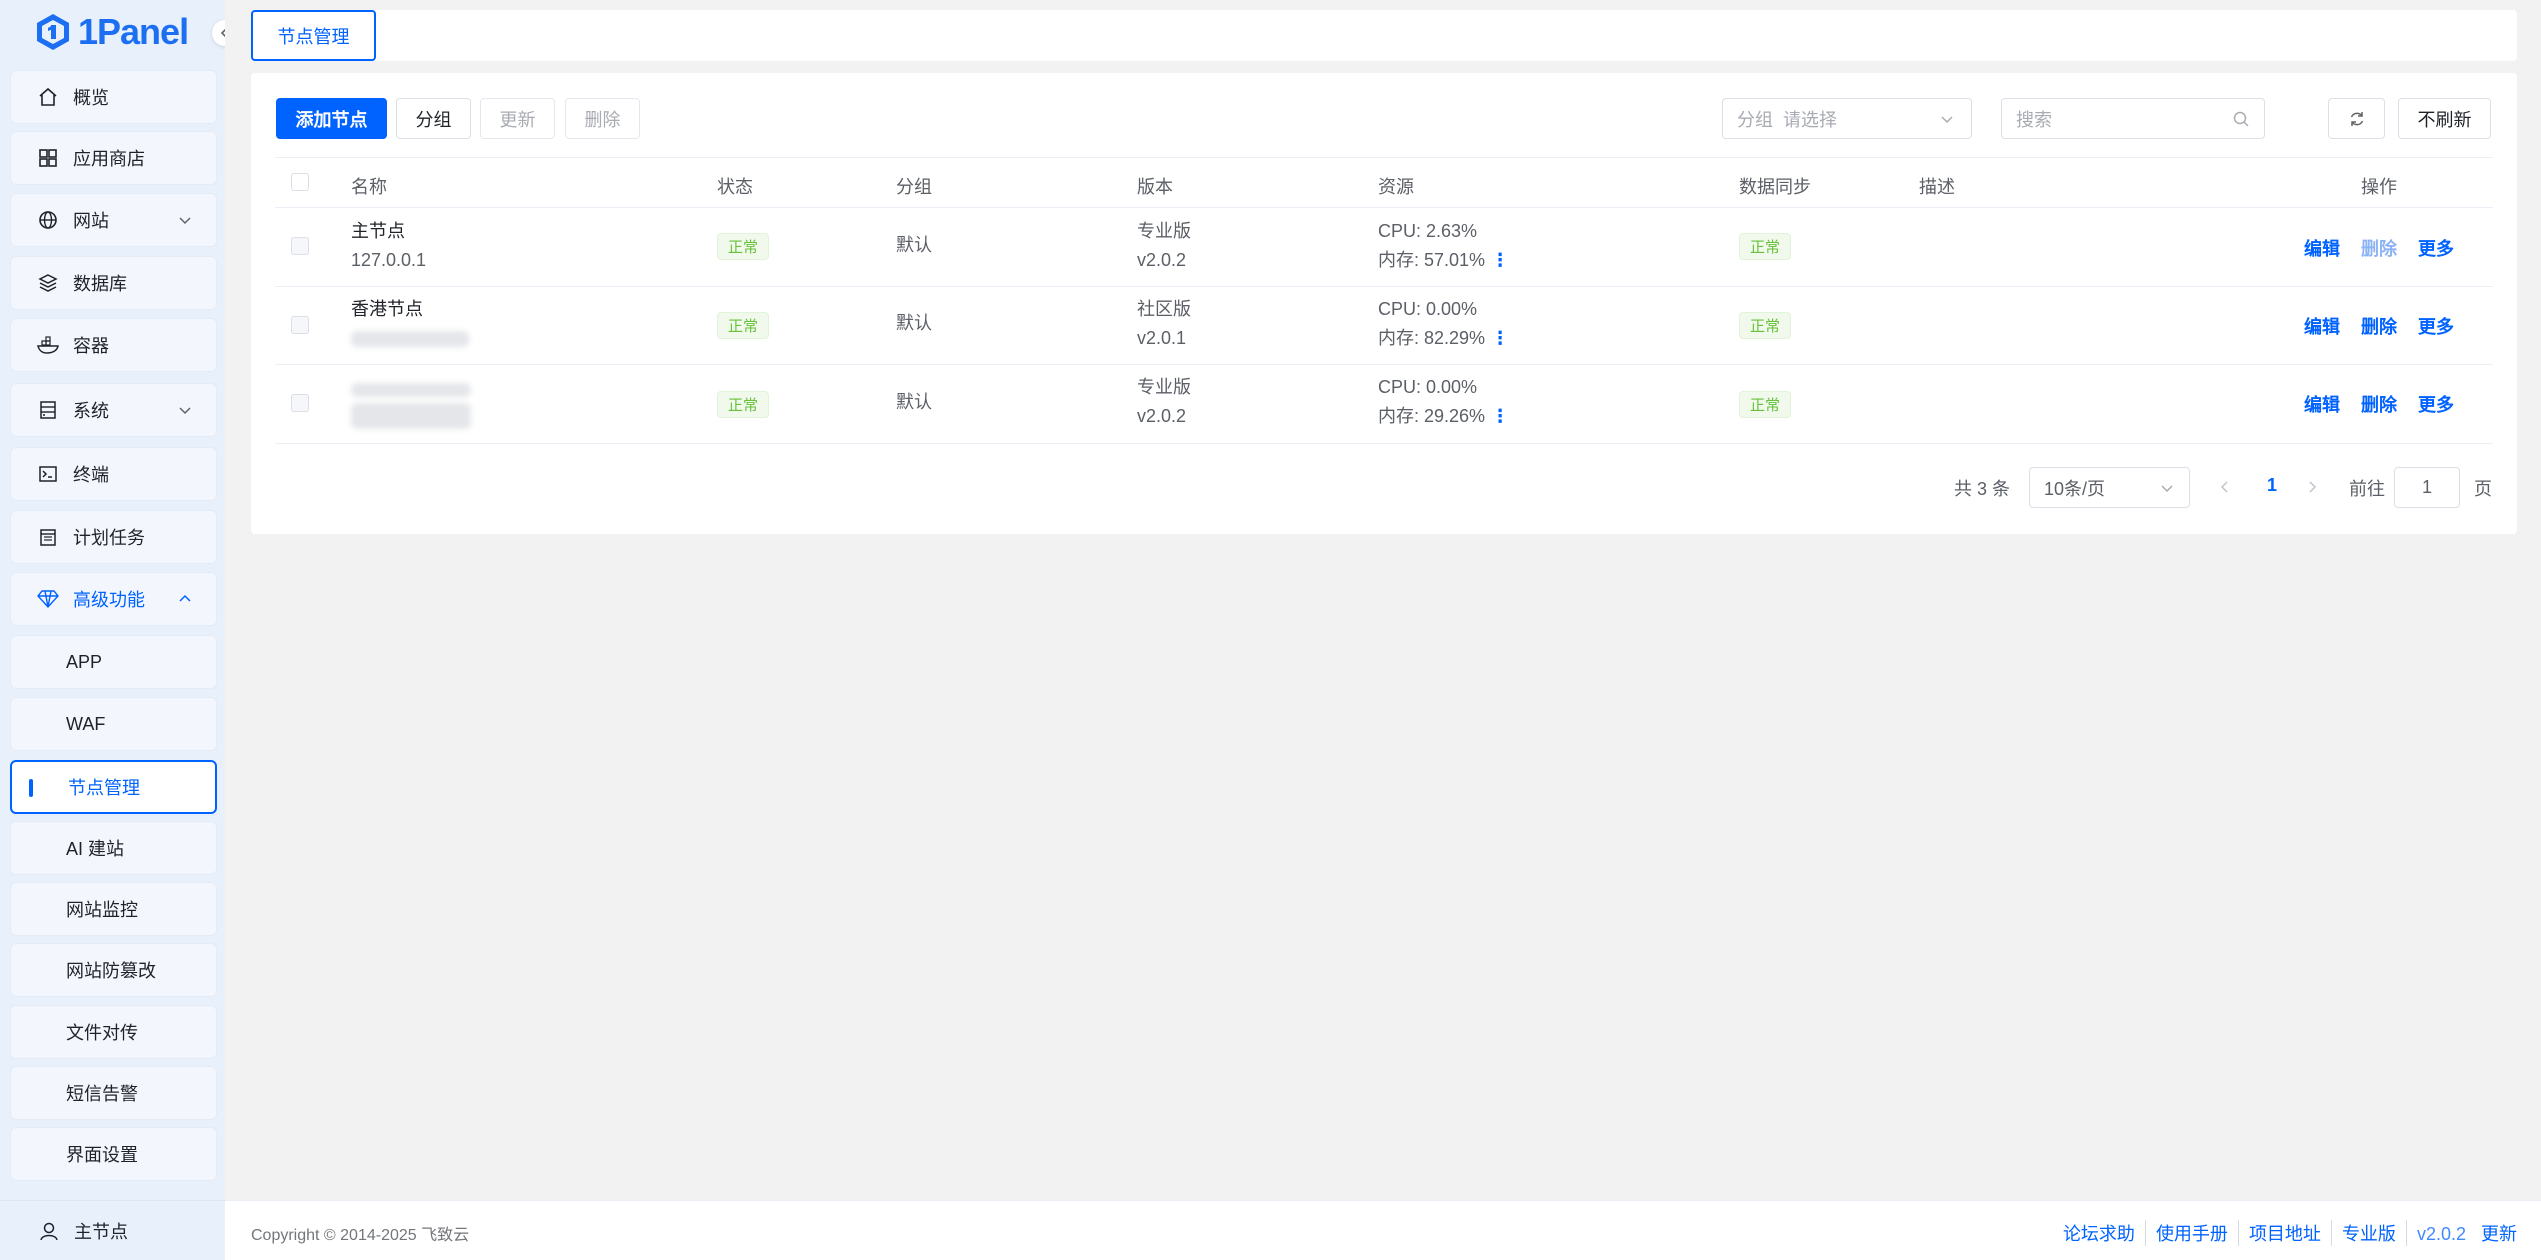 The width and height of the screenshot is (2541, 1260). What do you see at coordinates (1396, 187) in the screenshot?
I see `column-header-resources: 资源` at bounding box center [1396, 187].